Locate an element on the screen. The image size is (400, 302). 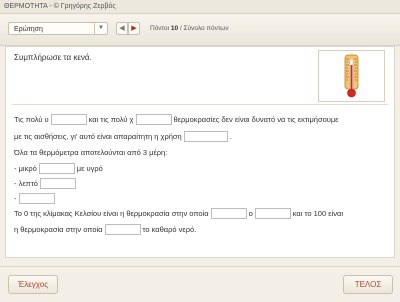
points-value: 10 is located at coordinates (174, 28).